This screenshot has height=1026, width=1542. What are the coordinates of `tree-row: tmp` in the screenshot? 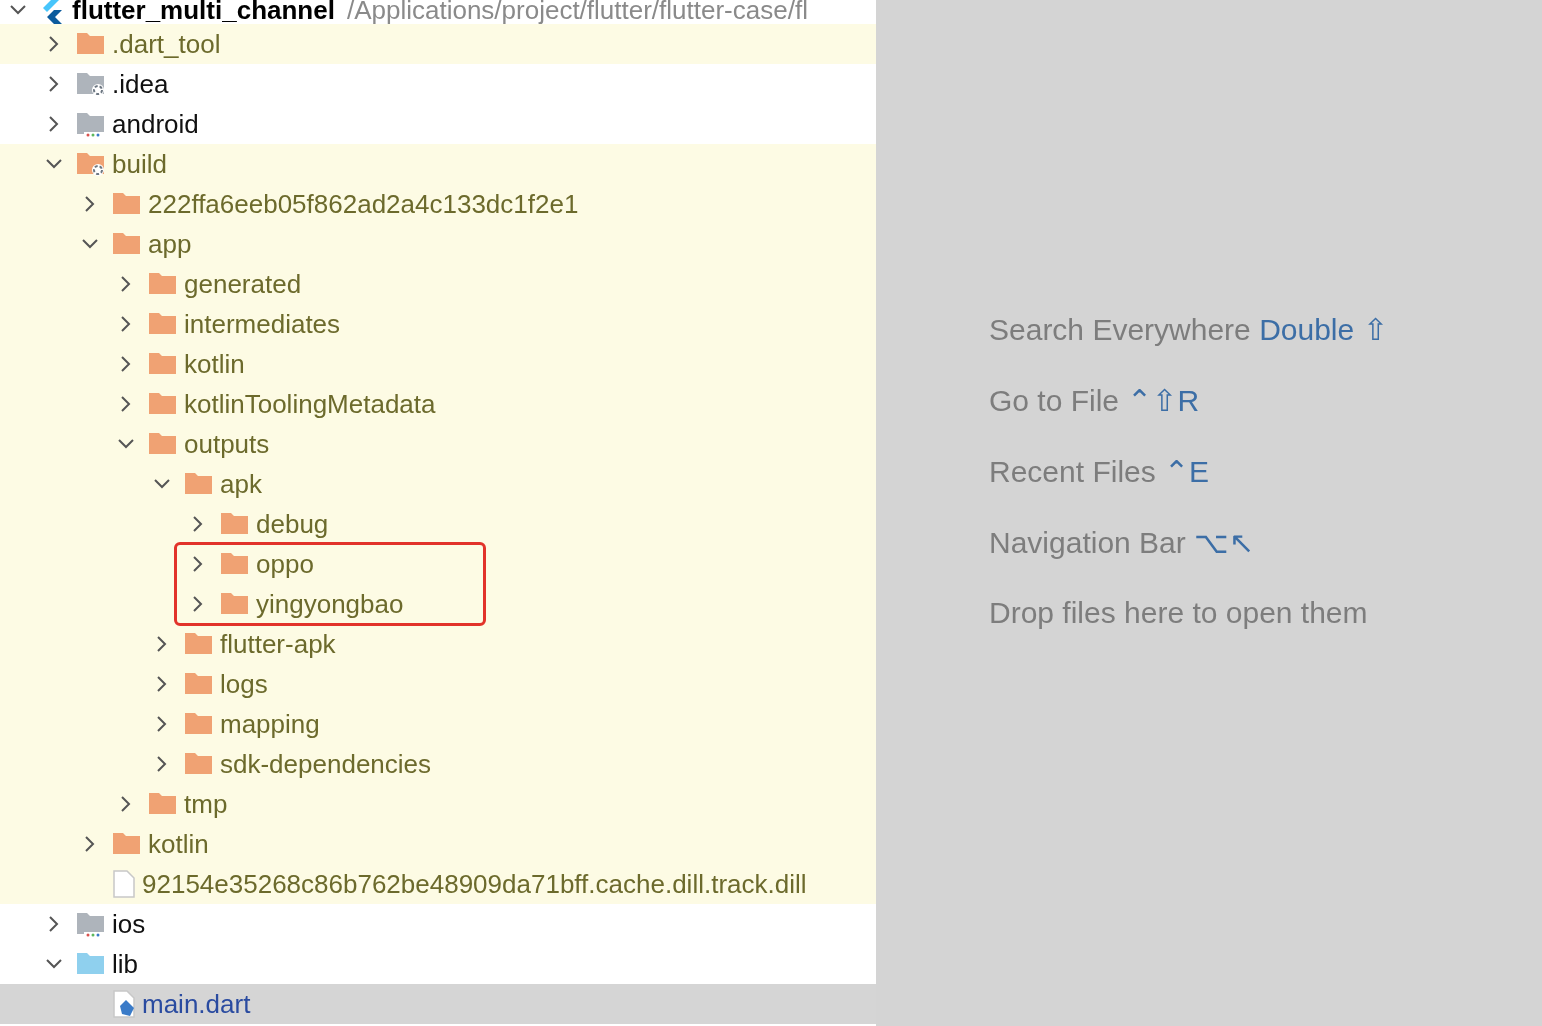 It's located at (438, 804).